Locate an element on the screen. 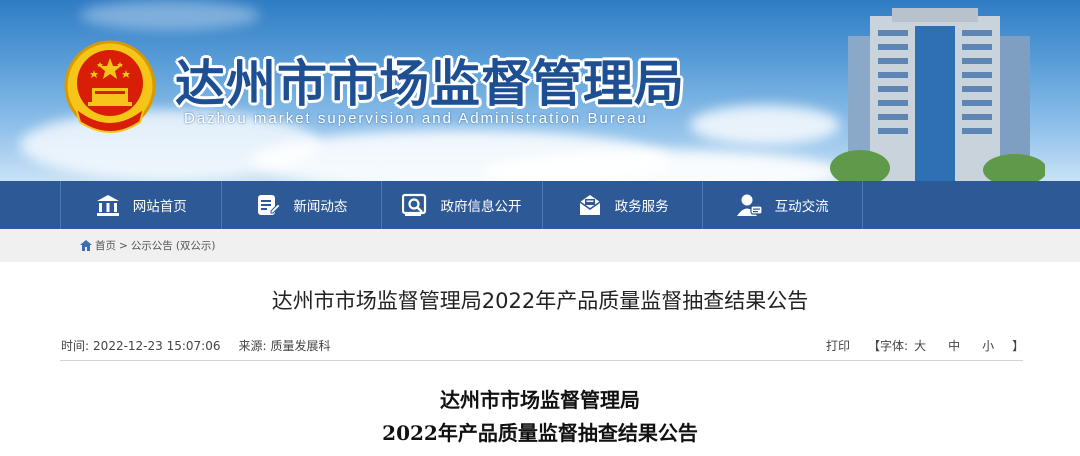 The width and height of the screenshot is (1080, 456). national-emblem-icon is located at coordinates (110, 86).